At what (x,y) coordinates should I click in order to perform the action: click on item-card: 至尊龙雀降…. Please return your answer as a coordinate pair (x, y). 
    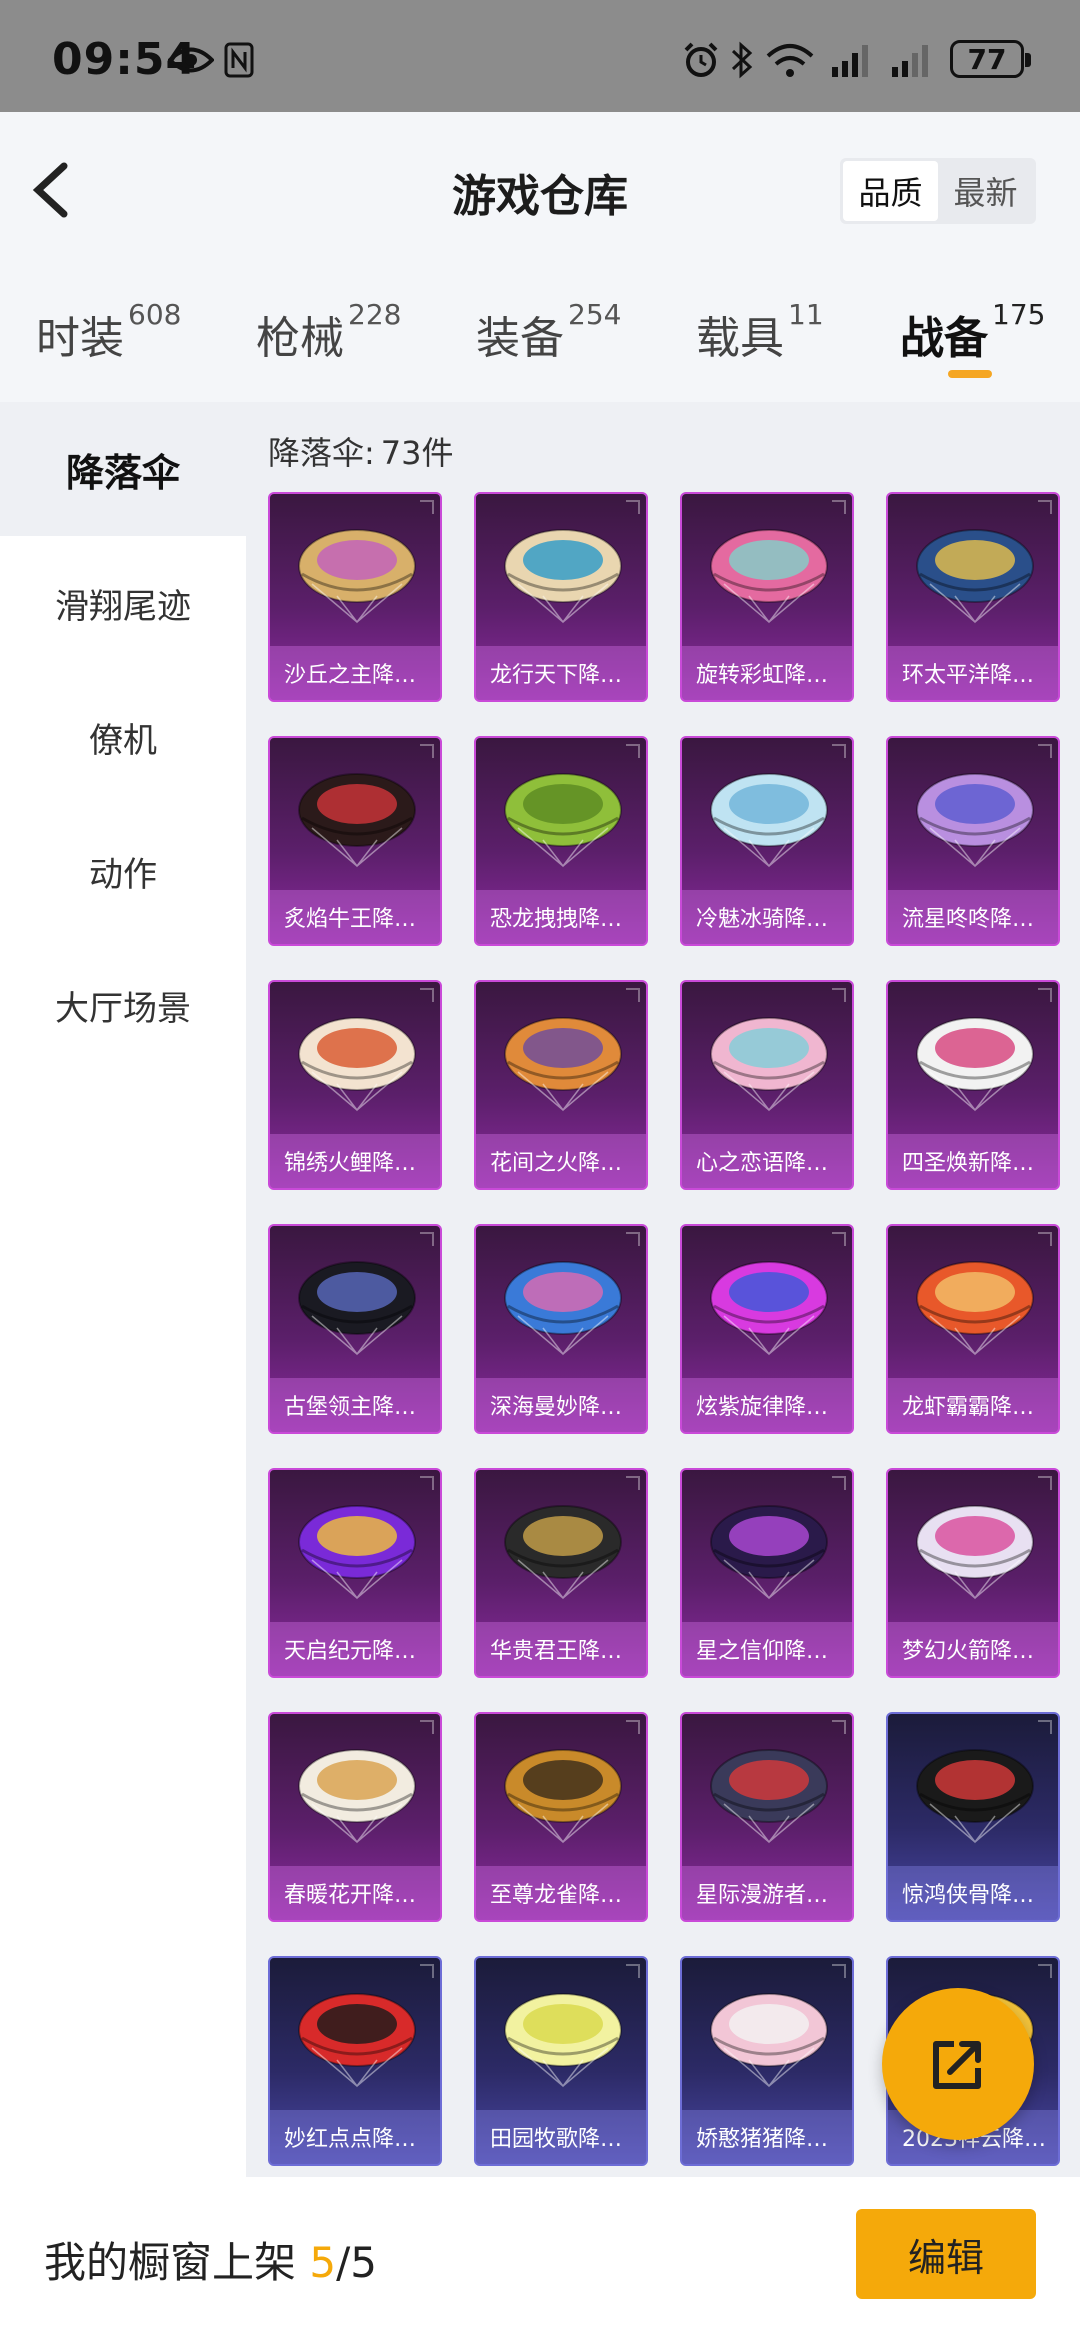
    Looking at the image, I should click on (561, 1817).